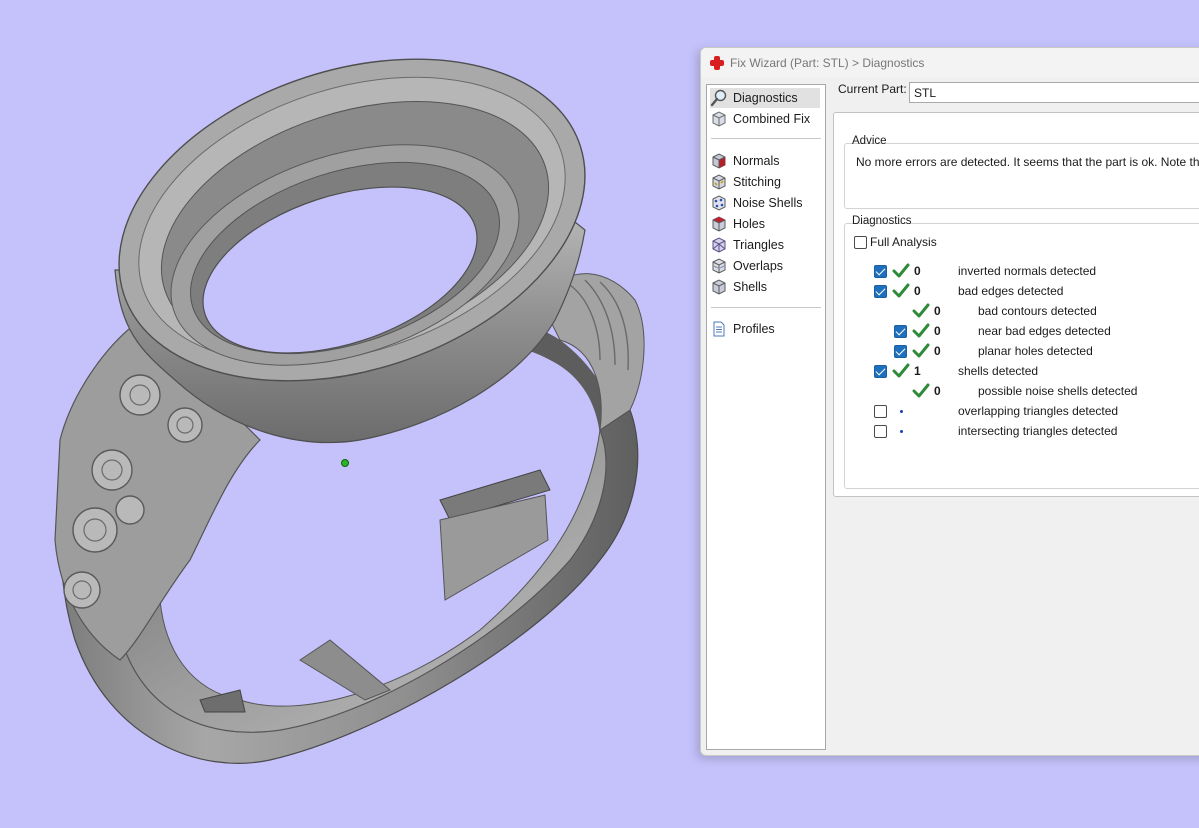 The width and height of the screenshot is (1199, 828). What do you see at coordinates (750, 287) in the screenshot?
I see `nav-label: Shells` at bounding box center [750, 287].